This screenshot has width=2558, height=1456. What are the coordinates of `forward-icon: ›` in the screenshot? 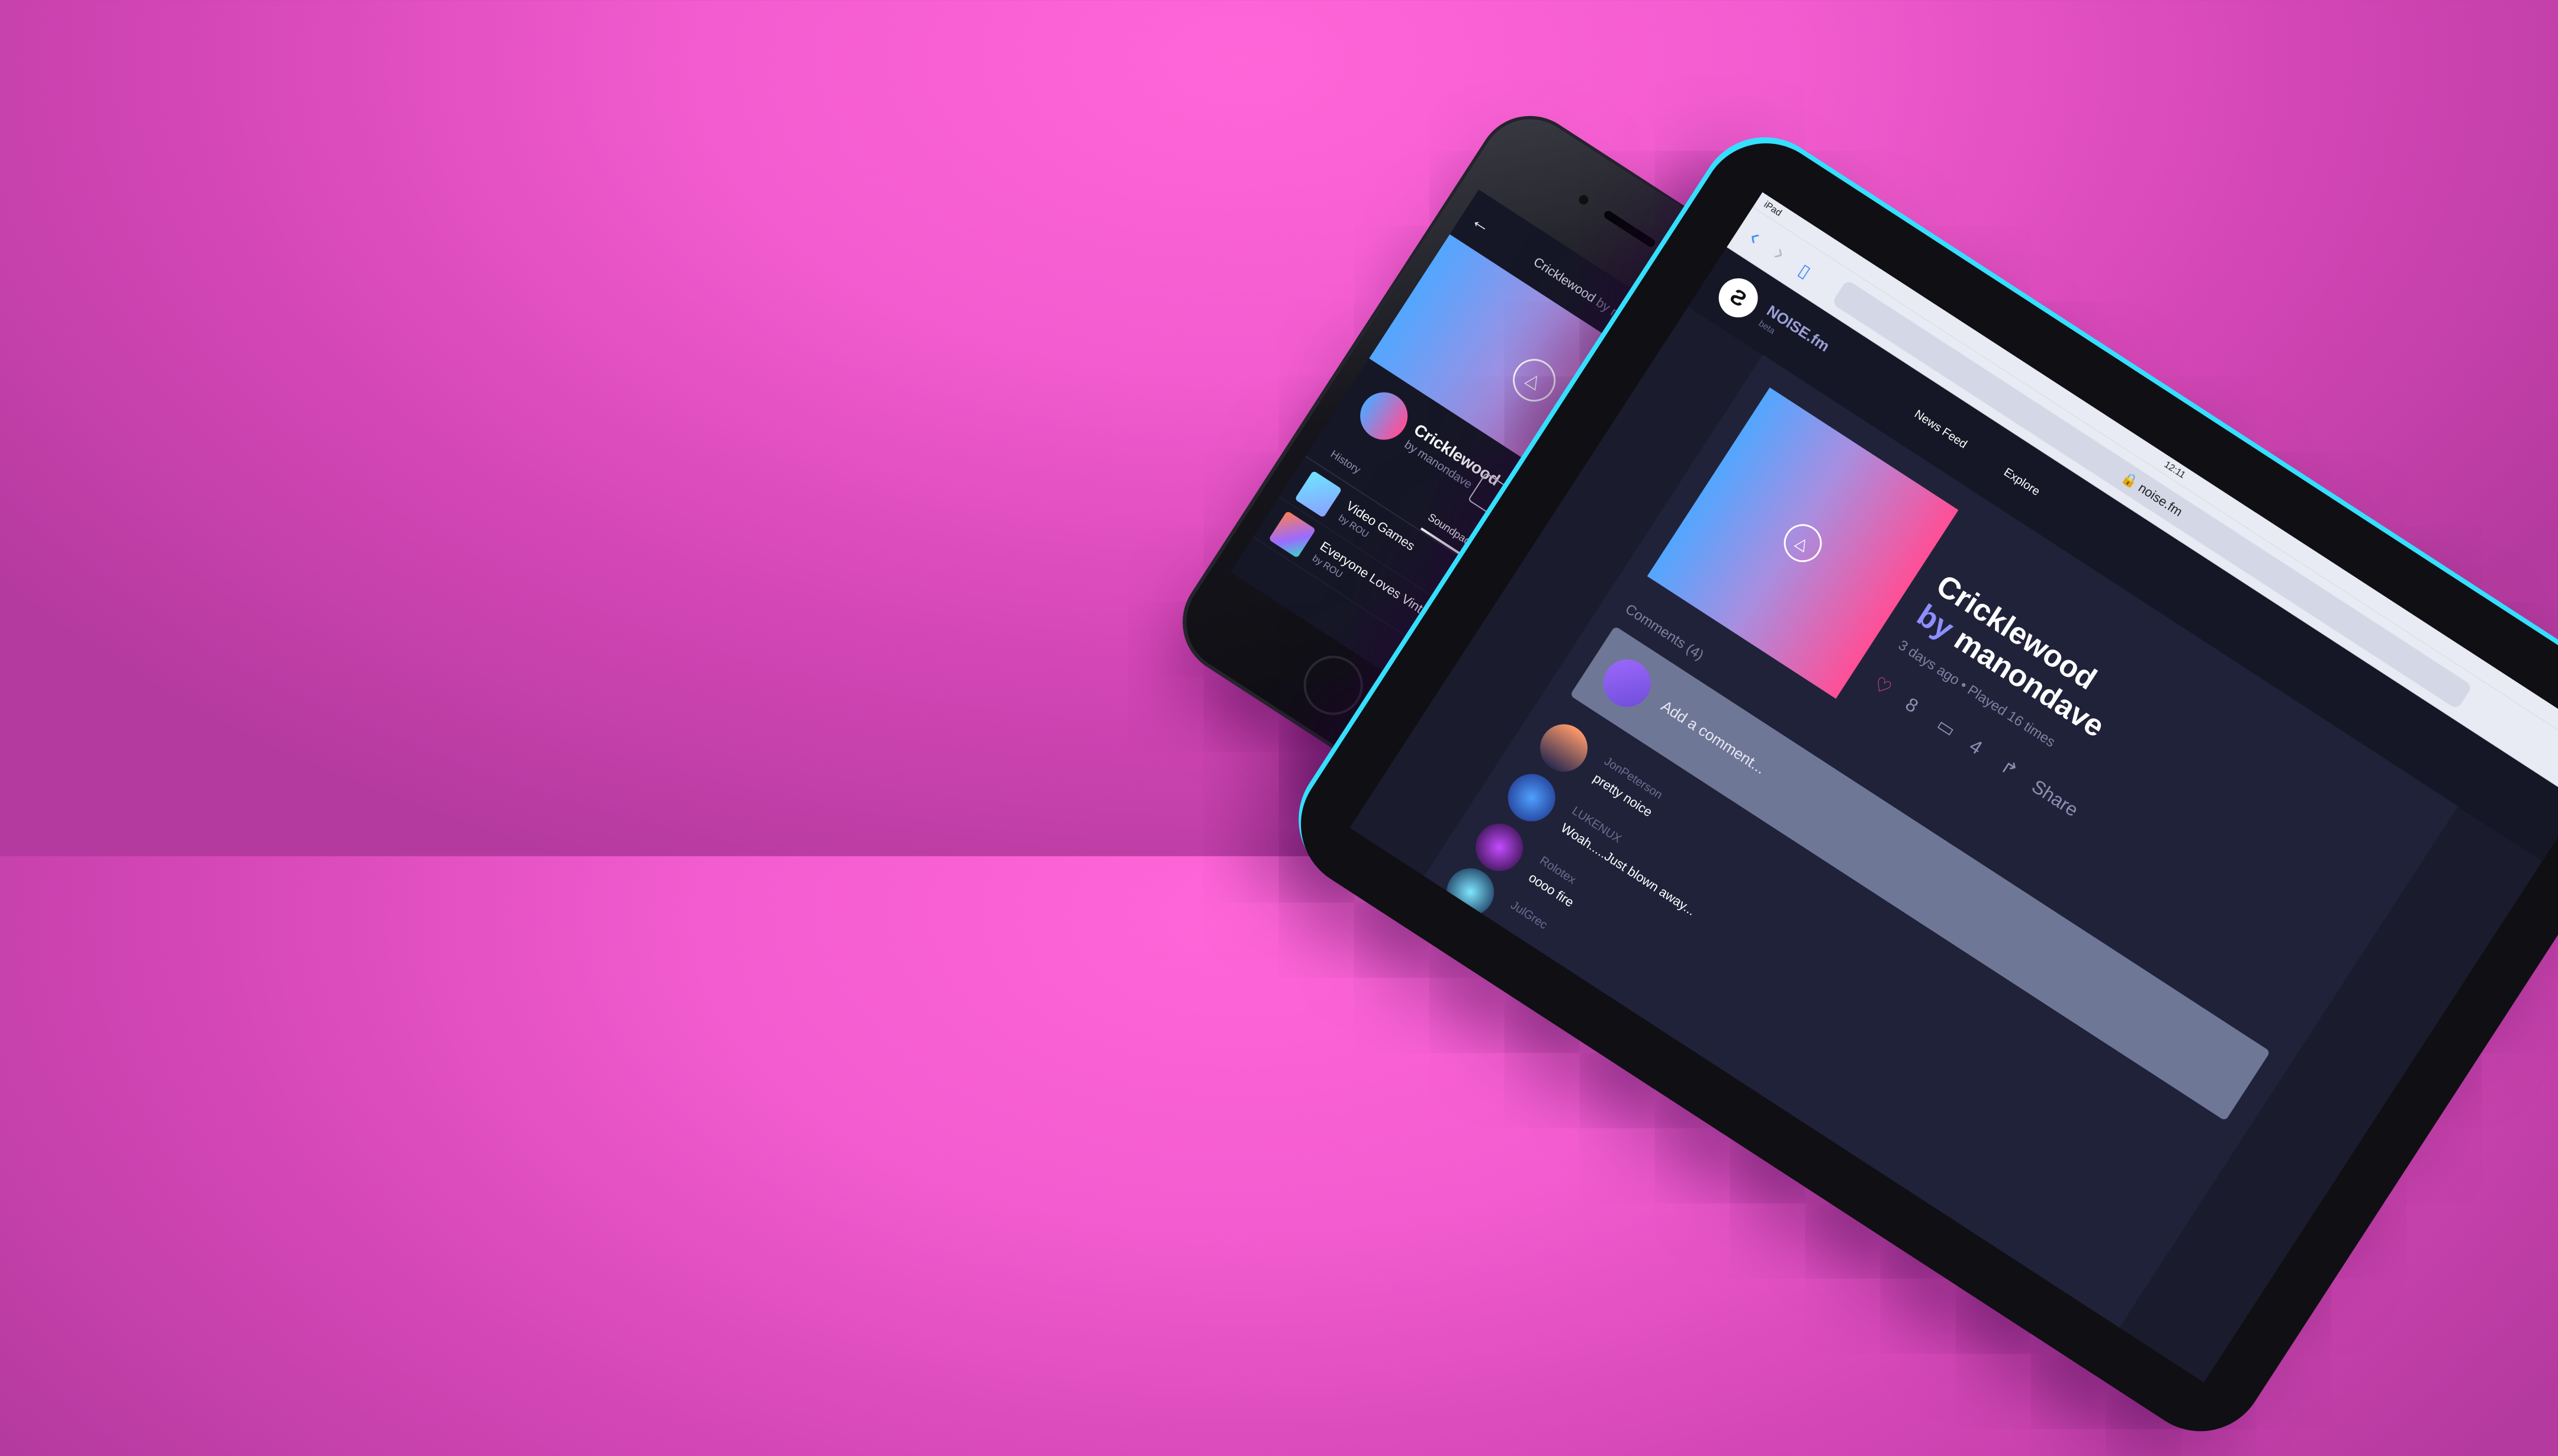 It's located at (1780, 253).